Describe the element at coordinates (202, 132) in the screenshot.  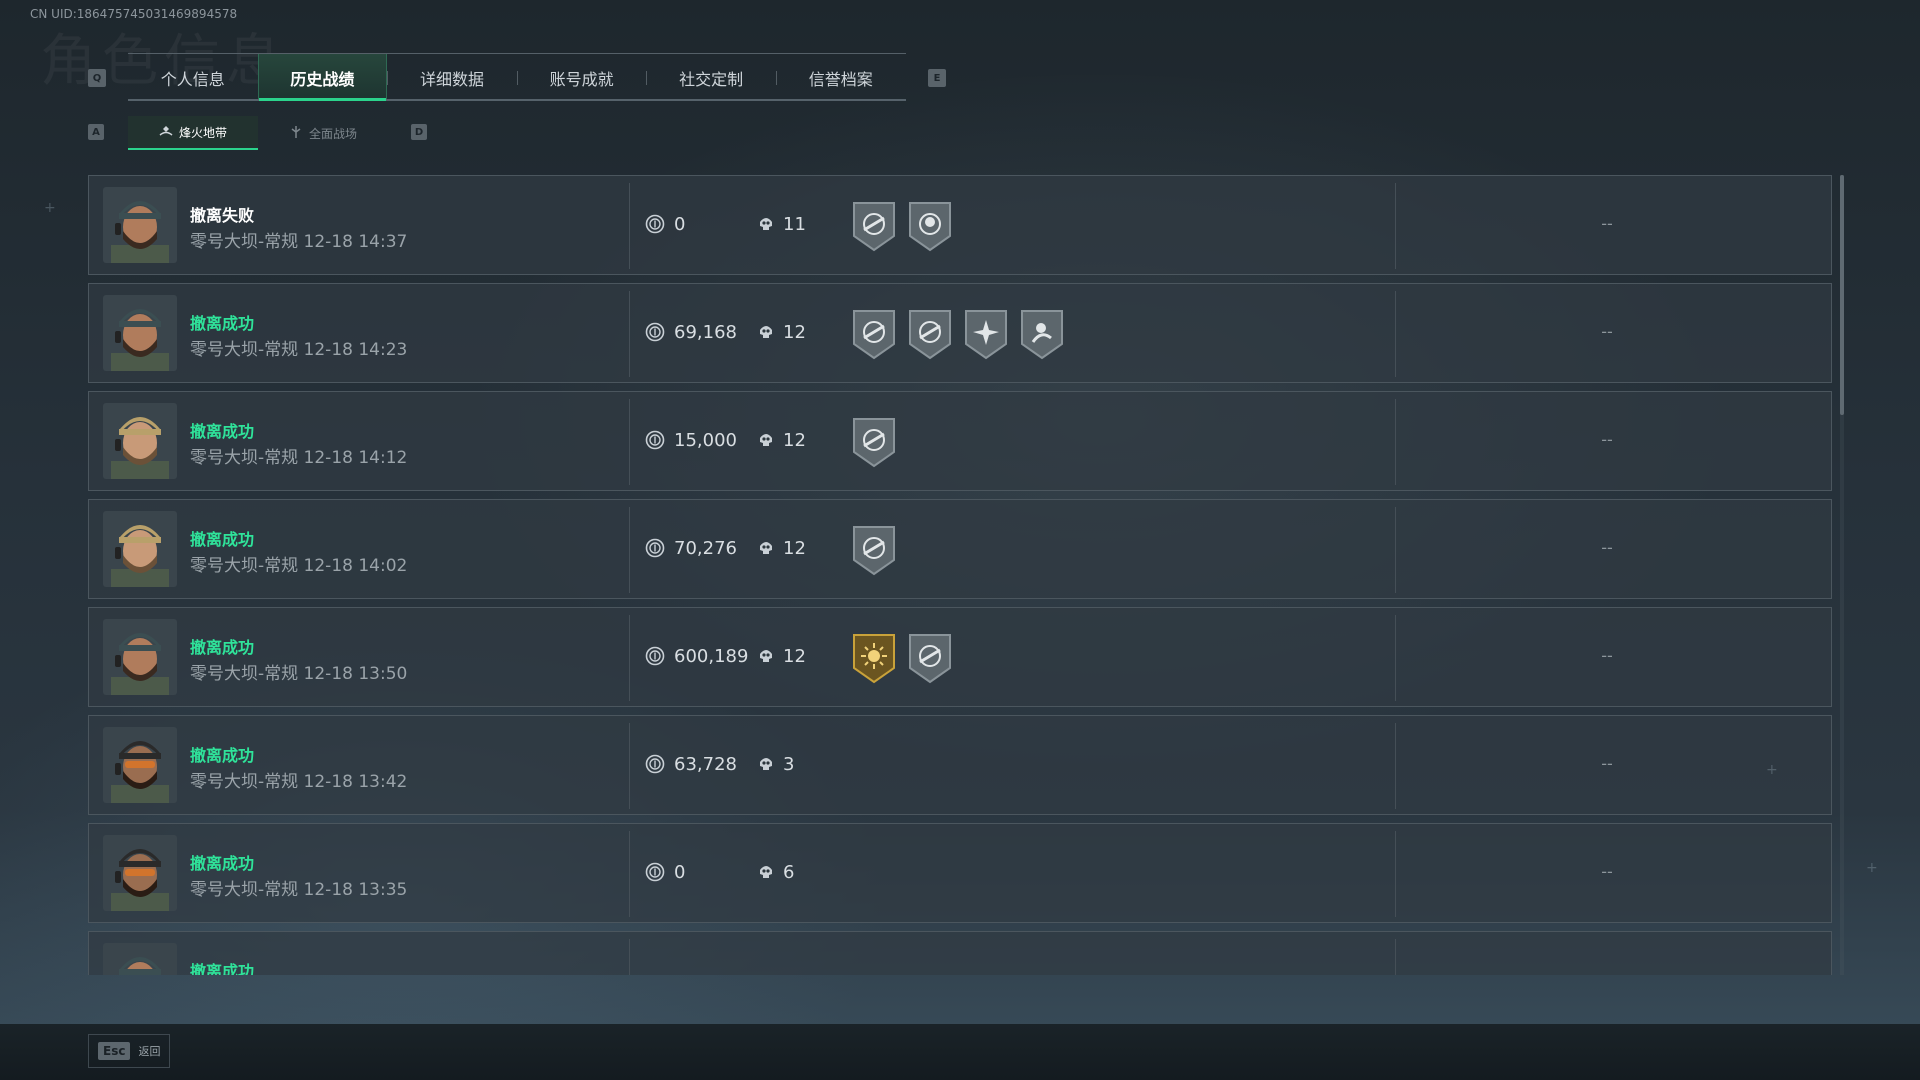
I see `subtab-label: 烽火地带` at that location.